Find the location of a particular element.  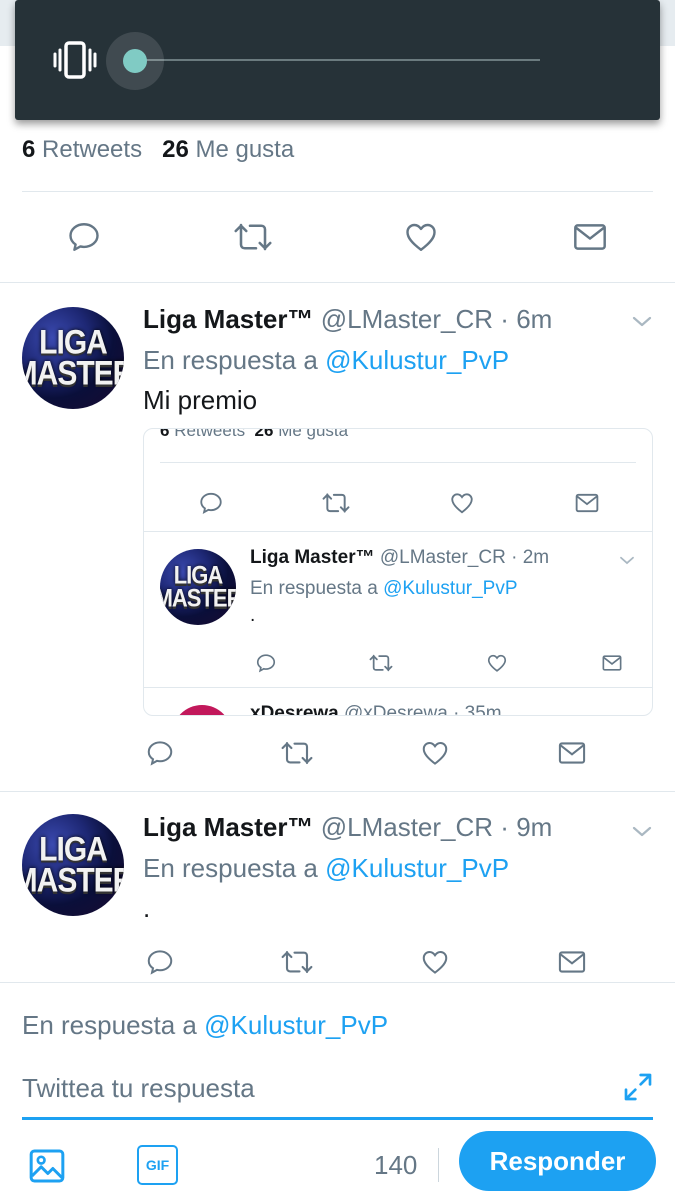

user-handle: @xDesrewa is located at coordinates (396, 709).